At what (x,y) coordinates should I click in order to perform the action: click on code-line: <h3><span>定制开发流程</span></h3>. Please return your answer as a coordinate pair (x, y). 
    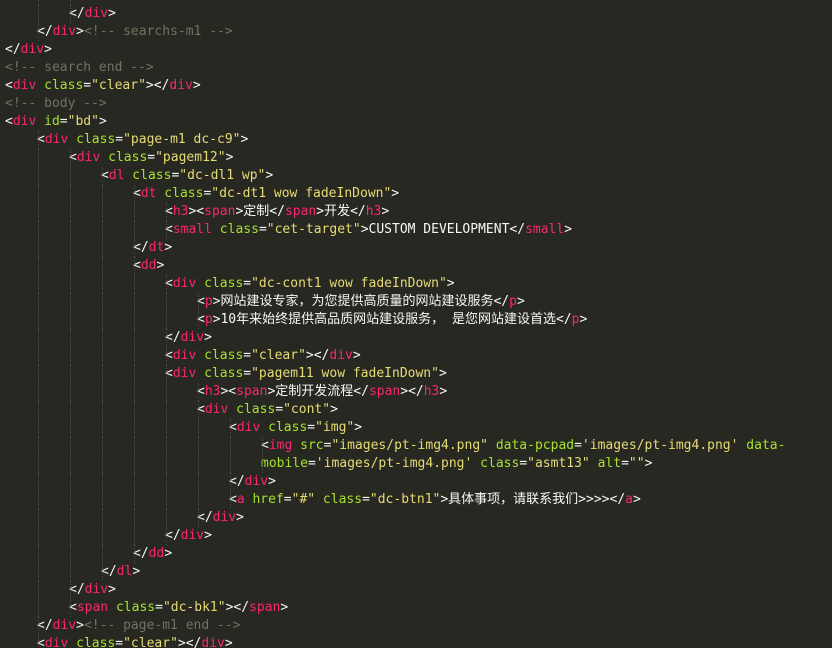
    Looking at the image, I should click on (415, 392).